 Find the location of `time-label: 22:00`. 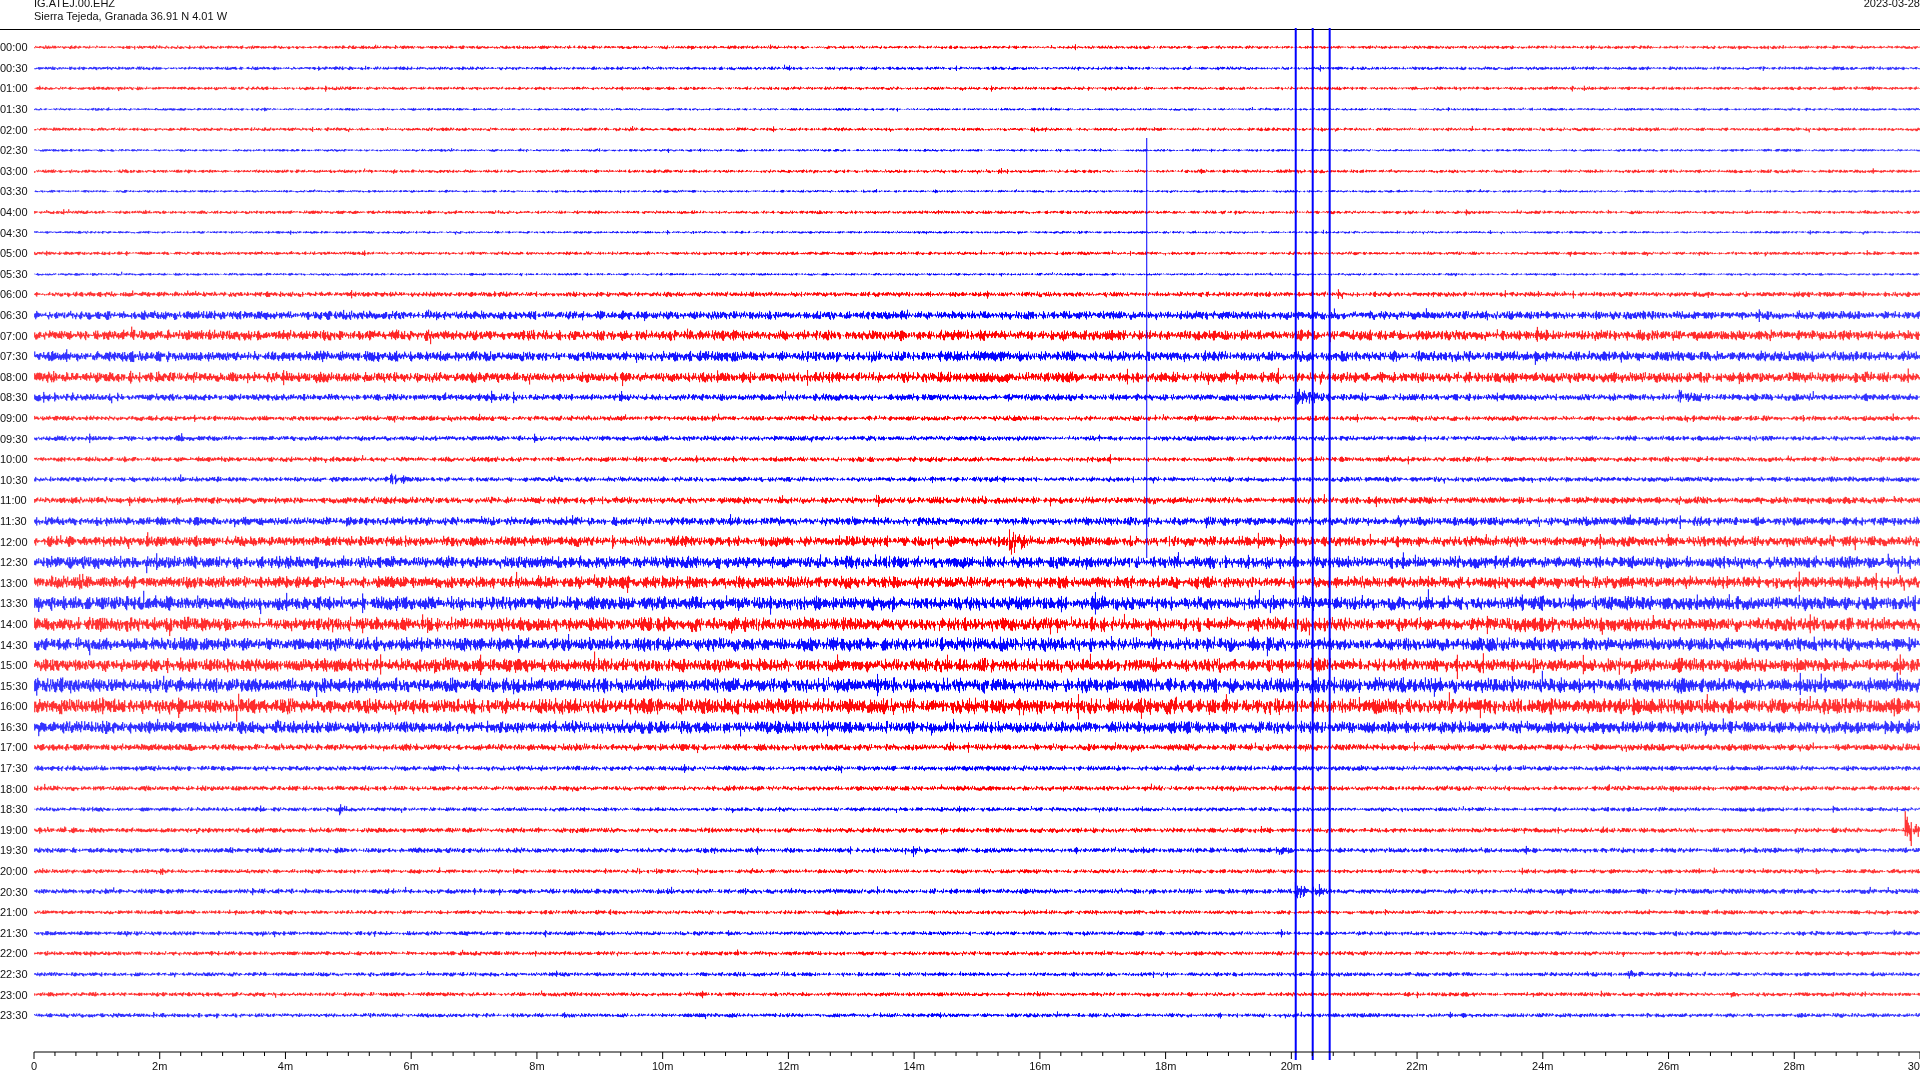

time-label: 22:00 is located at coordinates (14, 953).